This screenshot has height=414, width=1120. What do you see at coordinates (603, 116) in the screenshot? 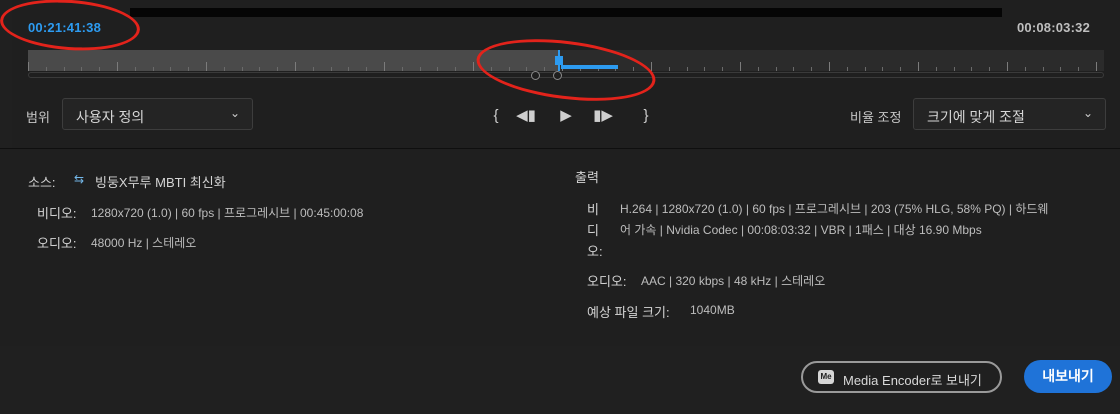
I see `step-forward-button: ▮▶` at bounding box center [603, 116].